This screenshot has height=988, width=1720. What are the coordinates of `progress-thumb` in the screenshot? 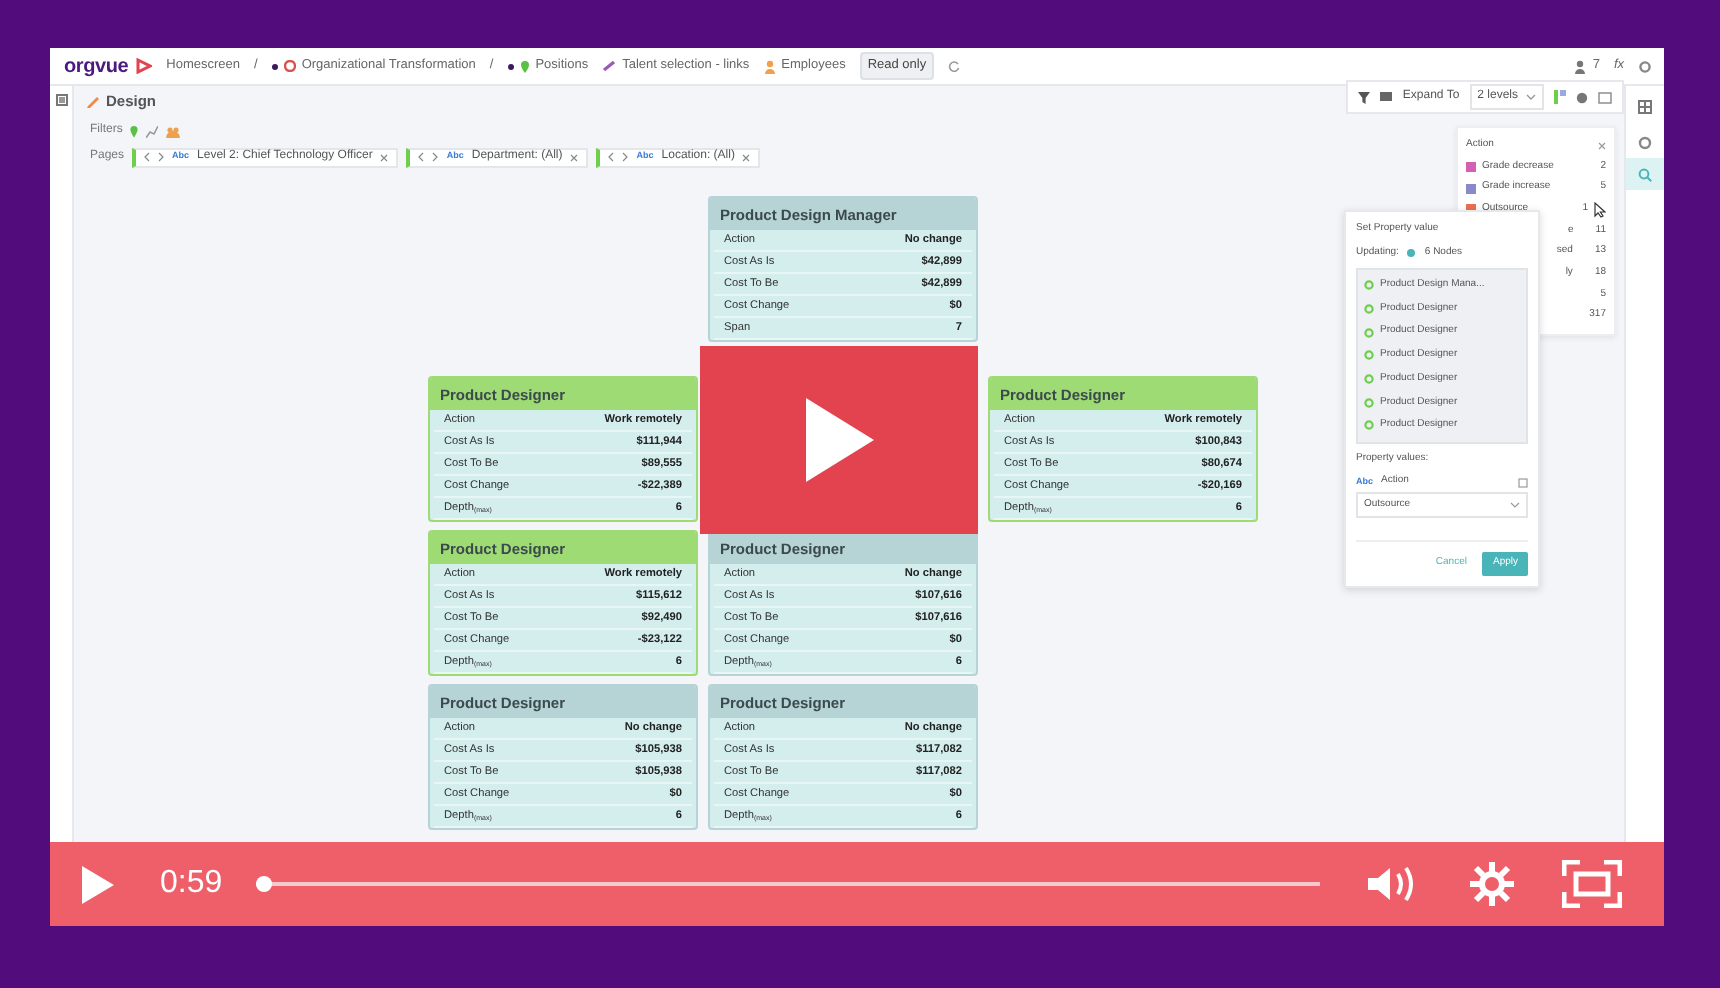 It's located at (264, 884).